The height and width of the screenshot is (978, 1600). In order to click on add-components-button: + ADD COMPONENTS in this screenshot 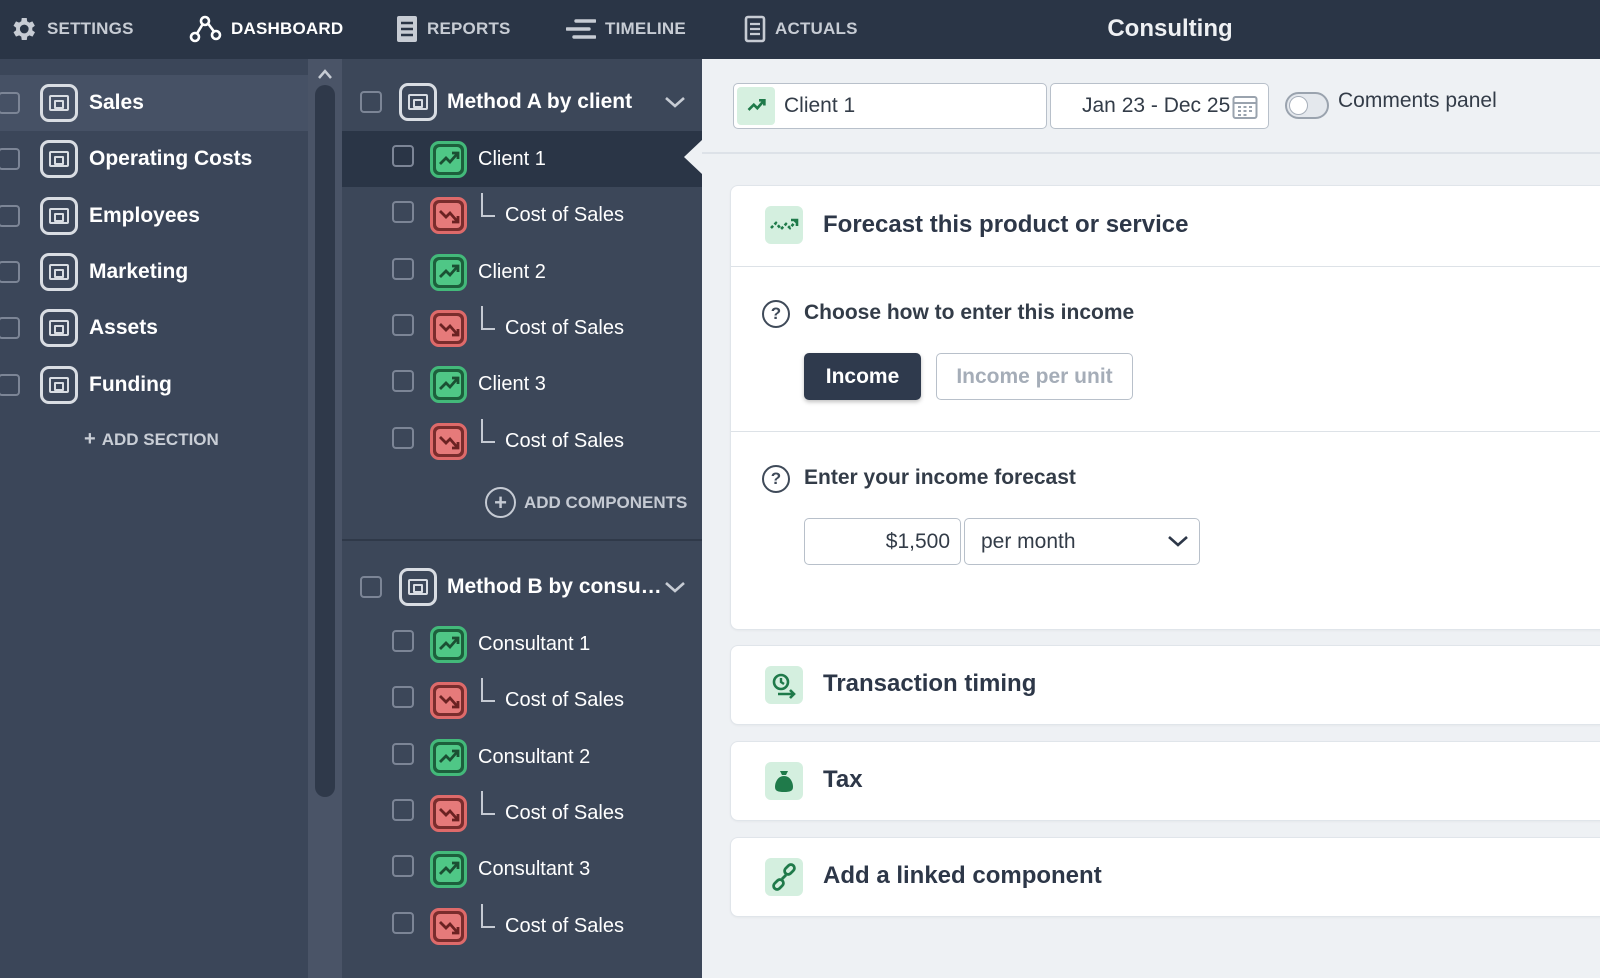, I will do `click(586, 502)`.